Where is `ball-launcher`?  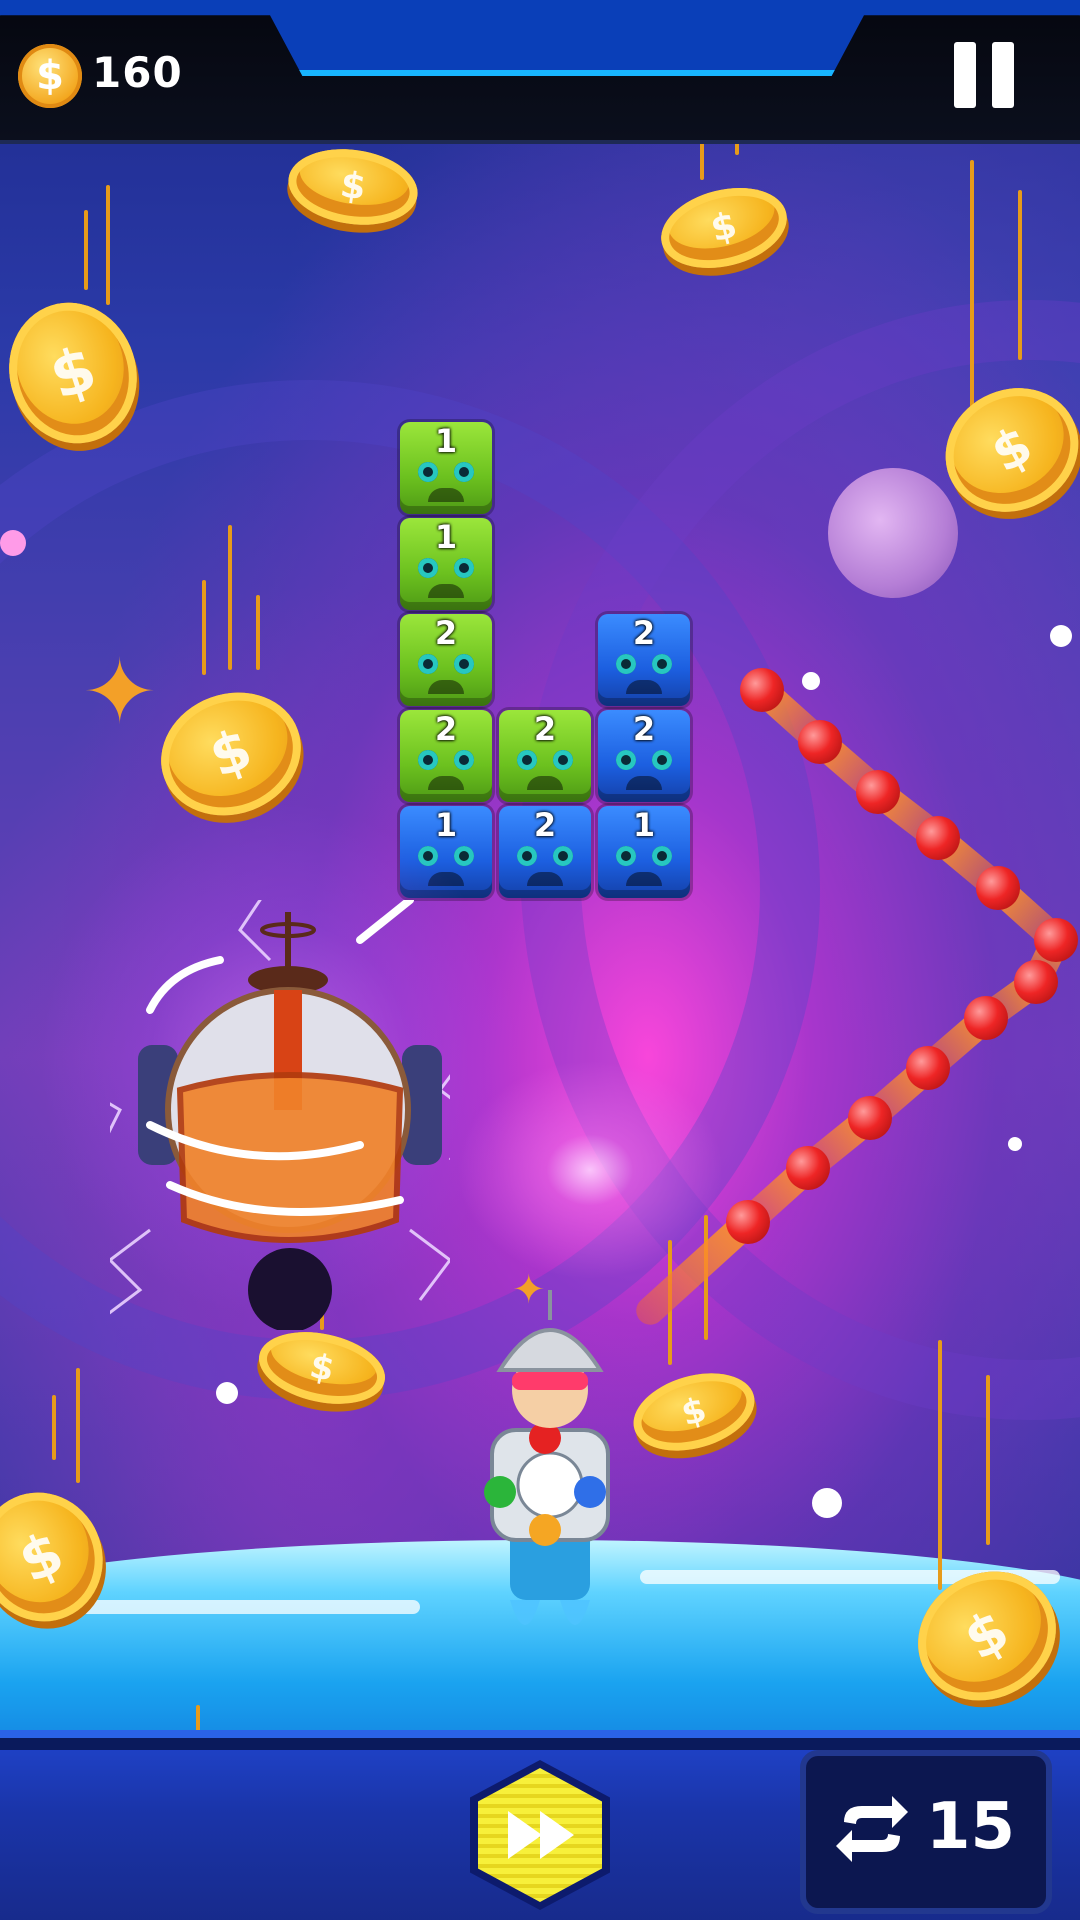 ball-launcher is located at coordinates (550, 1485).